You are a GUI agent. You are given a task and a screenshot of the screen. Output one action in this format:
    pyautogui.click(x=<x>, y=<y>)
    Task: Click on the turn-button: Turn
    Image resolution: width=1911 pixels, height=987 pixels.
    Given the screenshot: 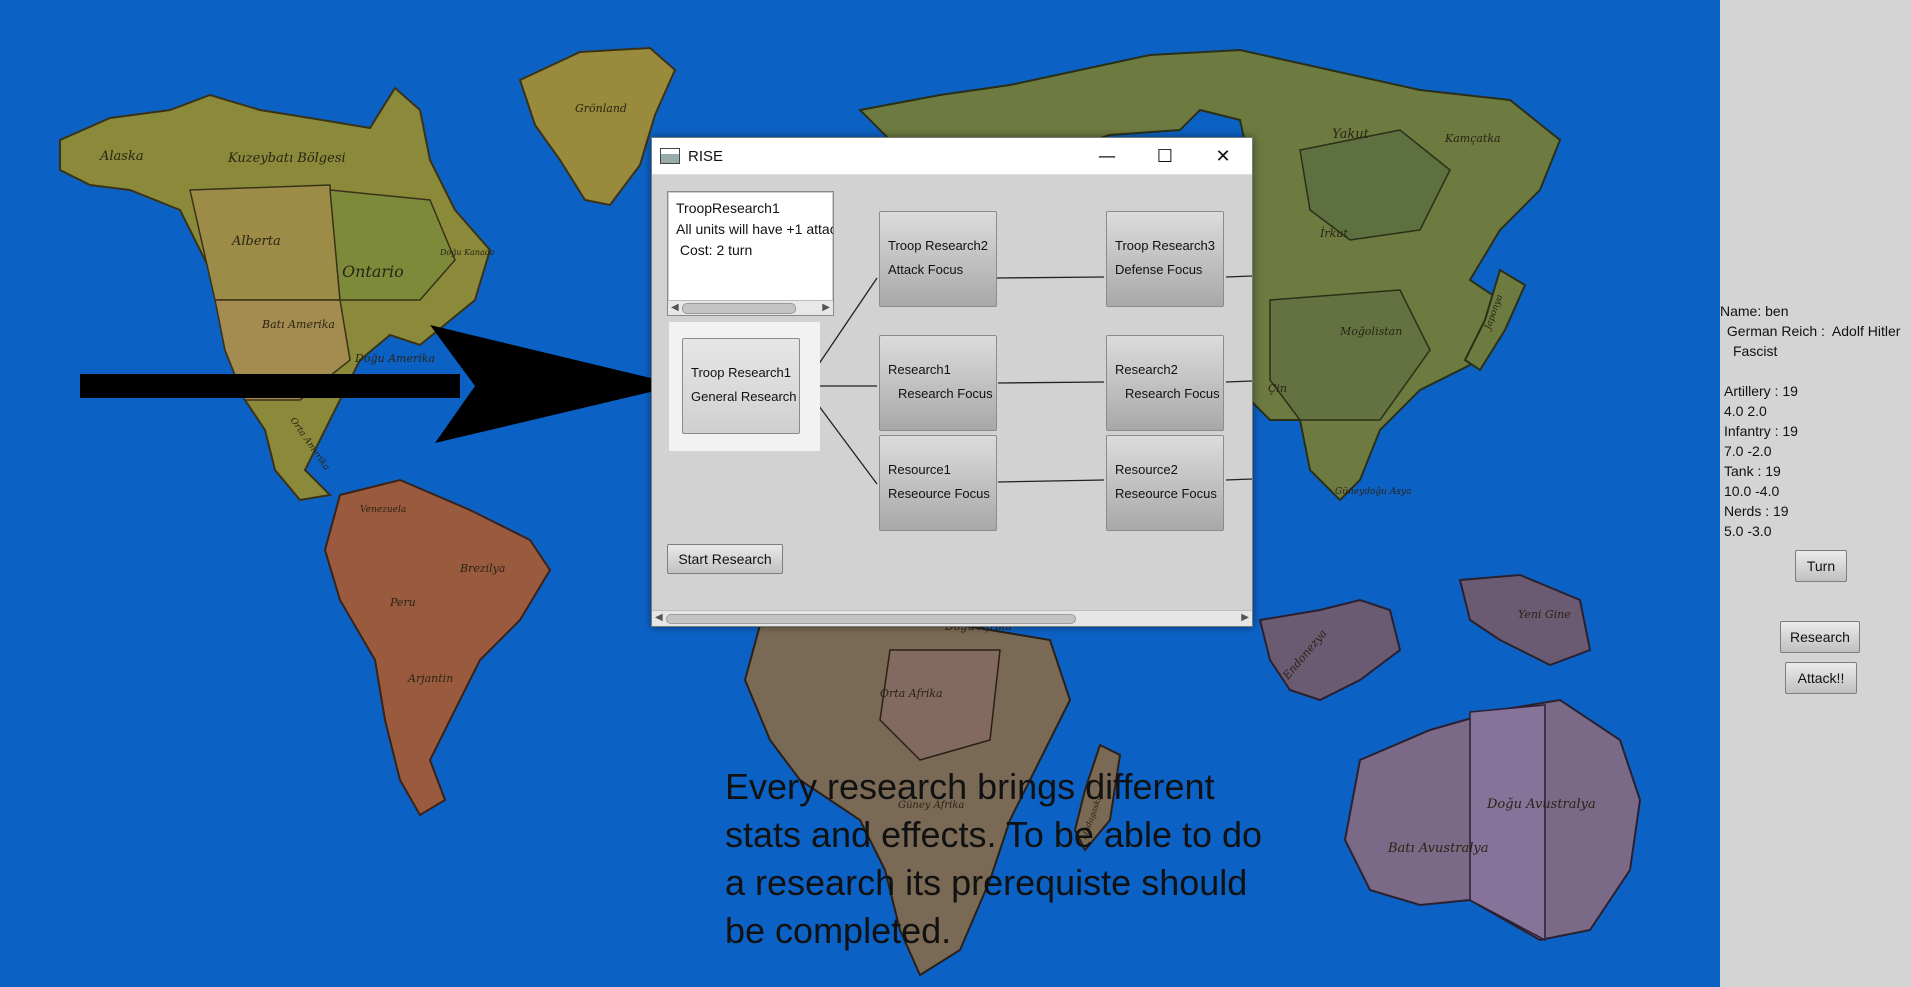 What is the action you would take?
    pyautogui.click(x=1821, y=566)
    